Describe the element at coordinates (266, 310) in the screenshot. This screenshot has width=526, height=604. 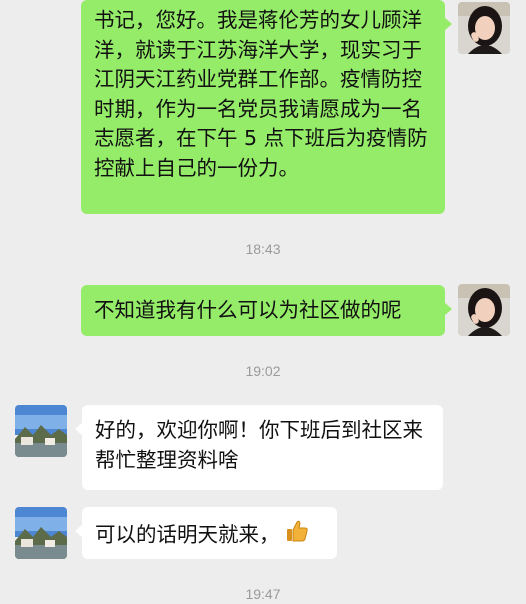
I see `message-bubble-sent: 不知道我有什么可以为社区做的呢` at that location.